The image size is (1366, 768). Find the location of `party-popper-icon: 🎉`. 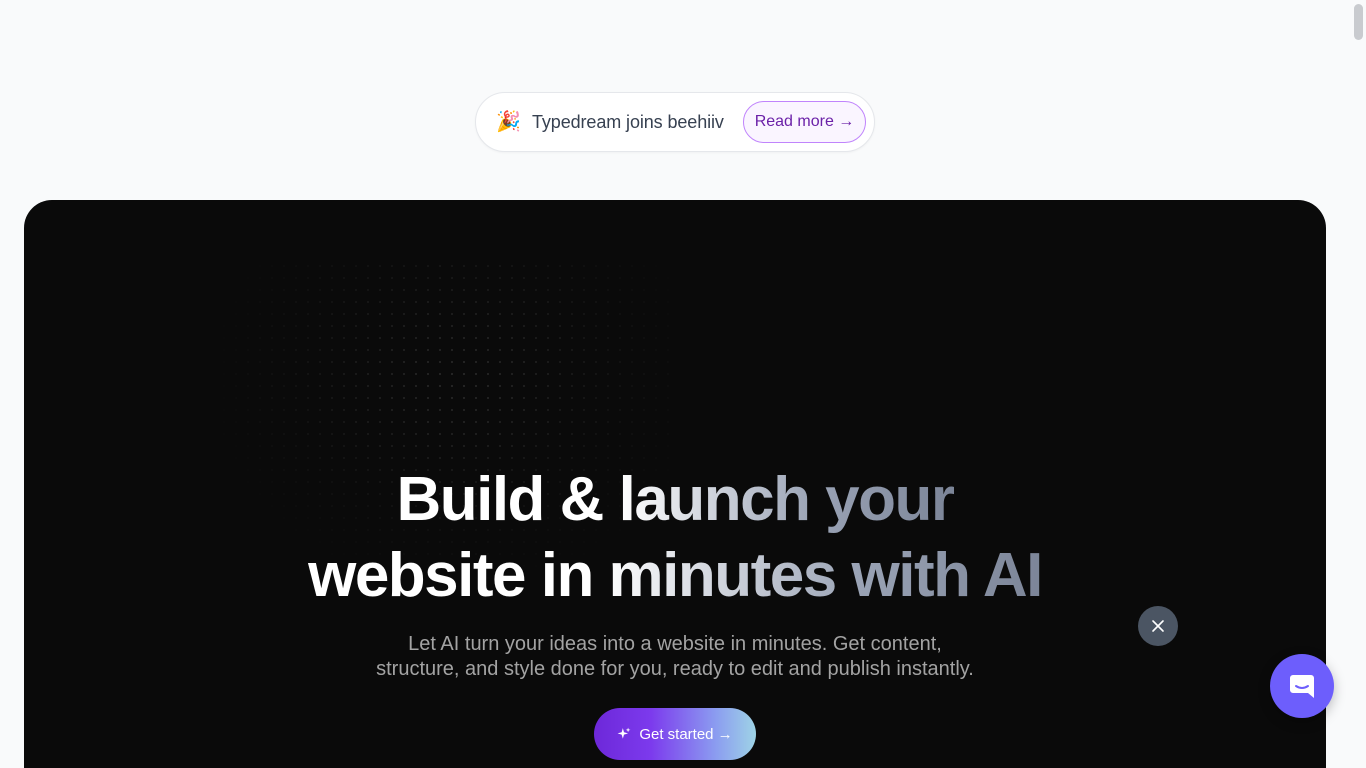

party-popper-icon: 🎉 is located at coordinates (508, 122).